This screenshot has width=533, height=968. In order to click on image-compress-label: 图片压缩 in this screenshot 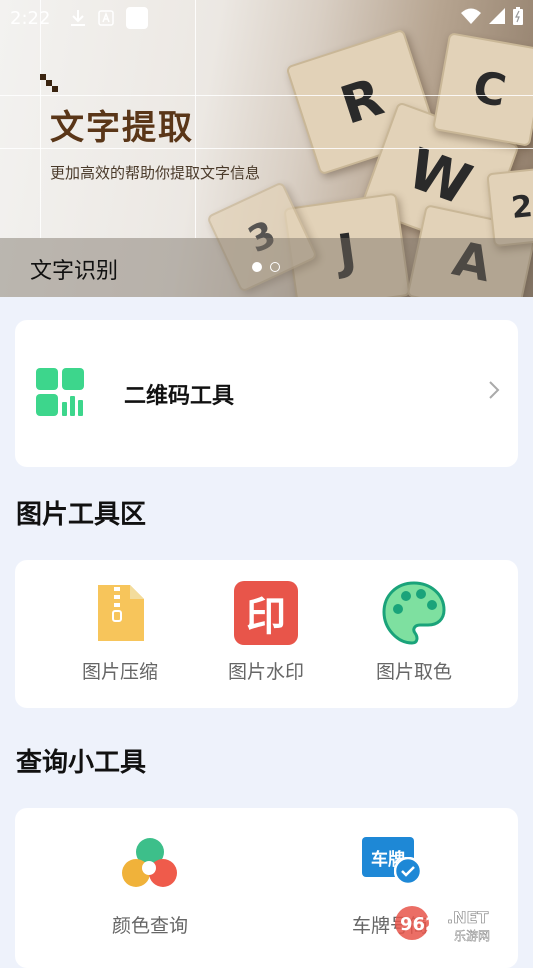, I will do `click(119, 672)`.